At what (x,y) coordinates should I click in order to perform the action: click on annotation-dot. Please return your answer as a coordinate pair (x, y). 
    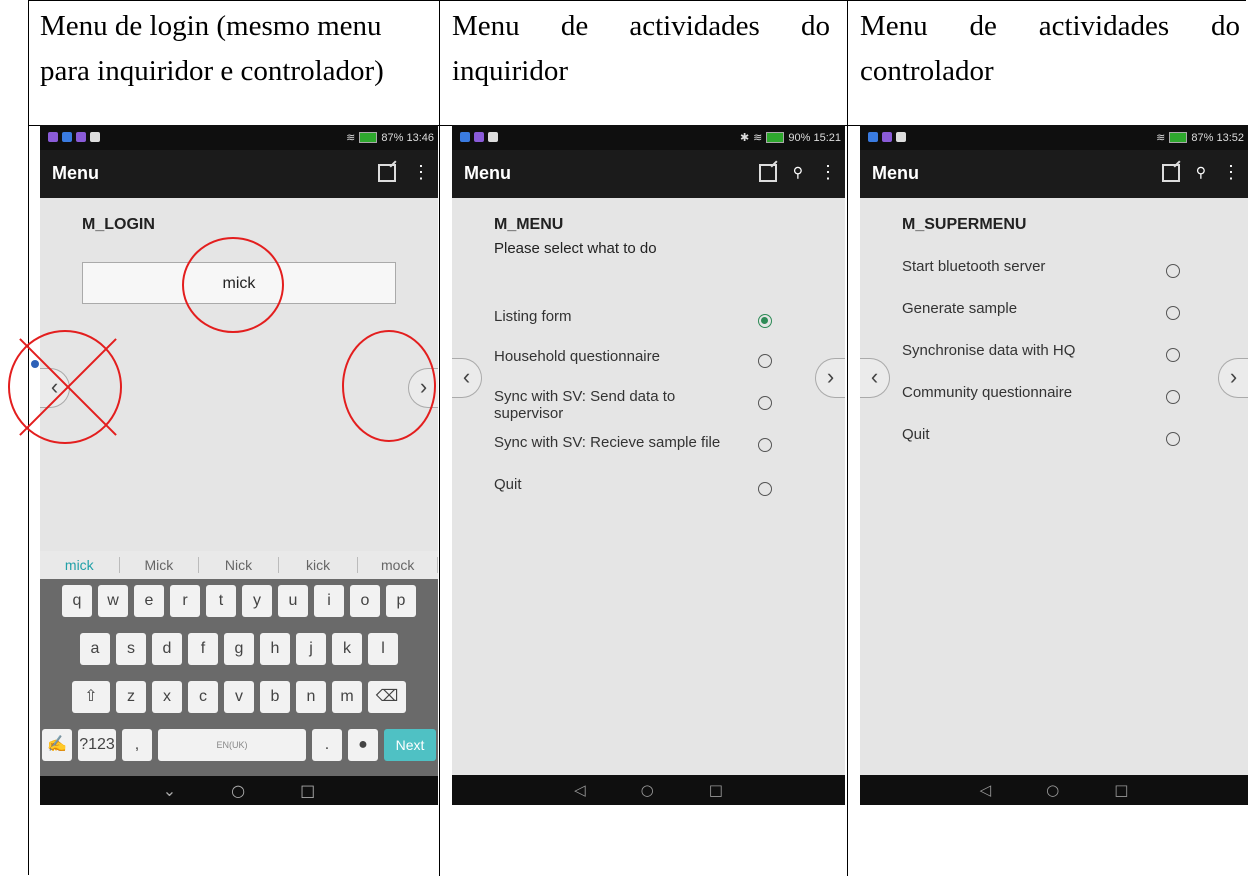
    Looking at the image, I should click on (35, 364).